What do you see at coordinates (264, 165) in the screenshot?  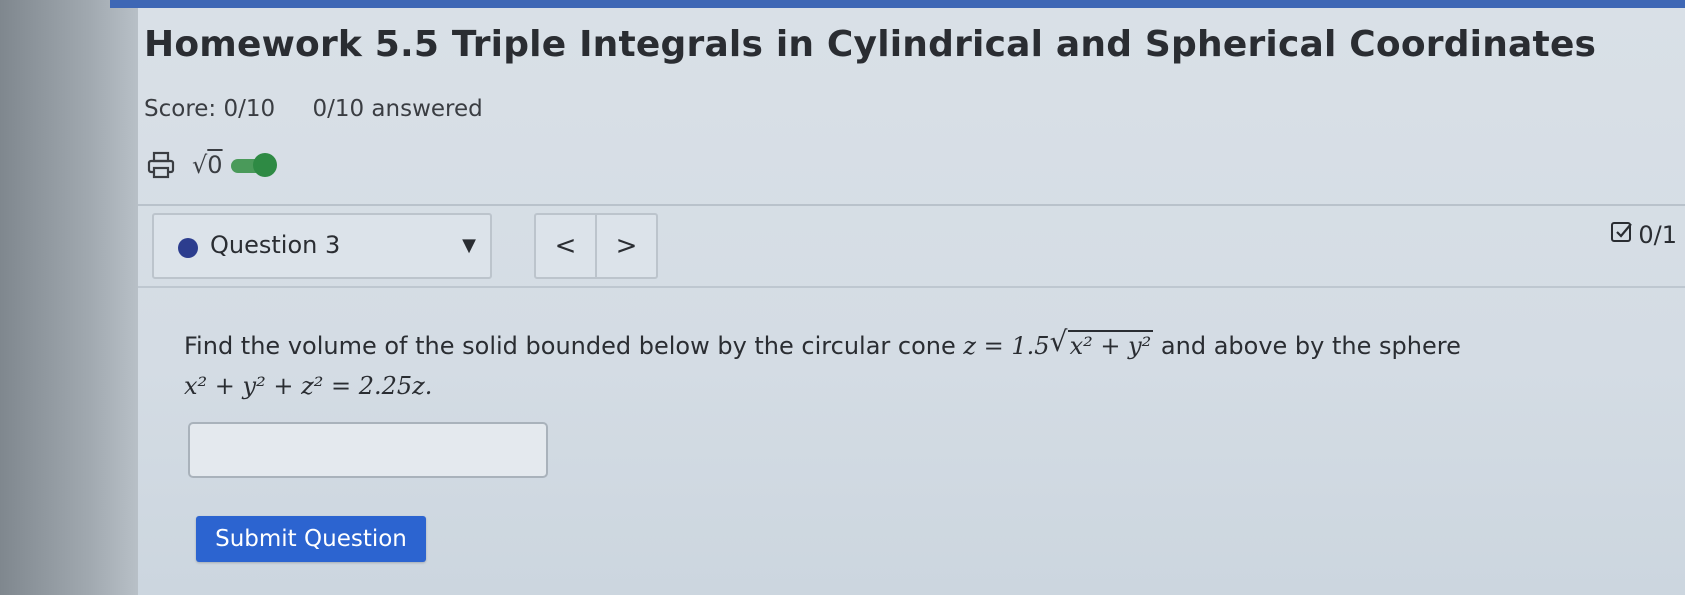 I see `toggle-knob` at bounding box center [264, 165].